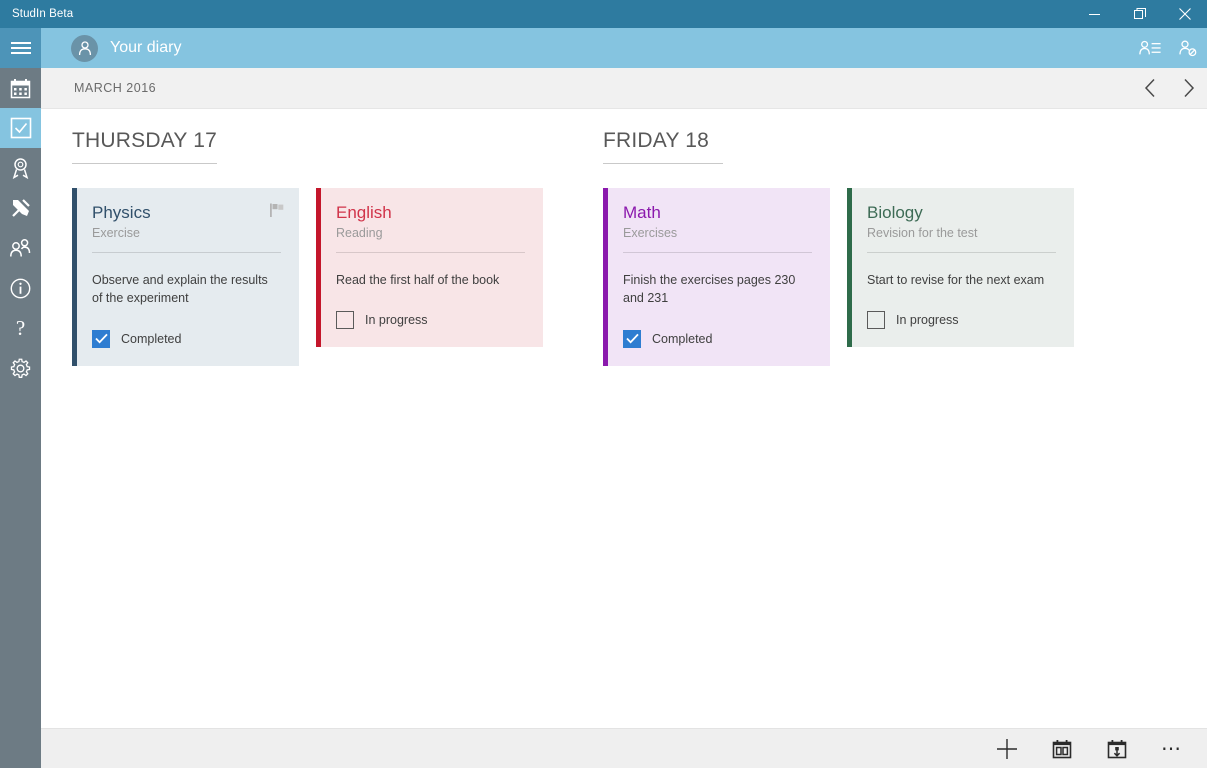 This screenshot has width=1207, height=768. I want to click on maximize-button, so click(1139, 14).